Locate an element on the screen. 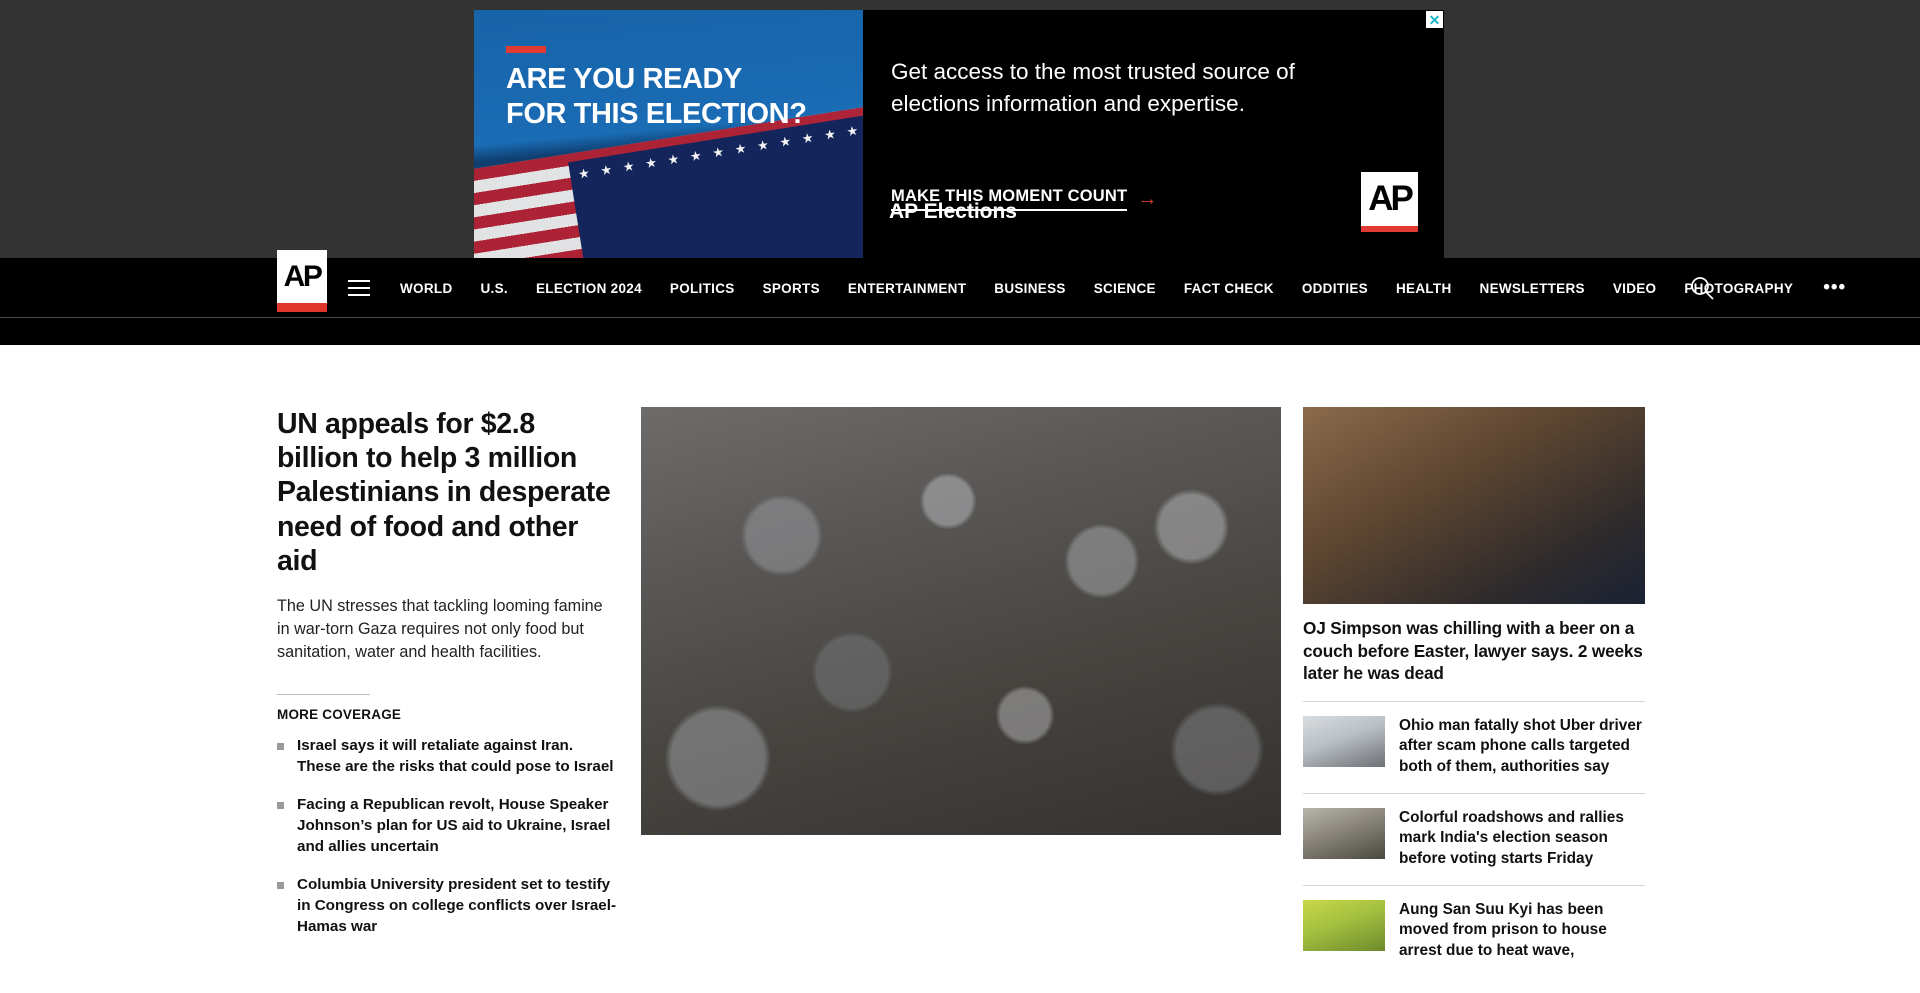  nav-sub-band is located at coordinates (960, 331).